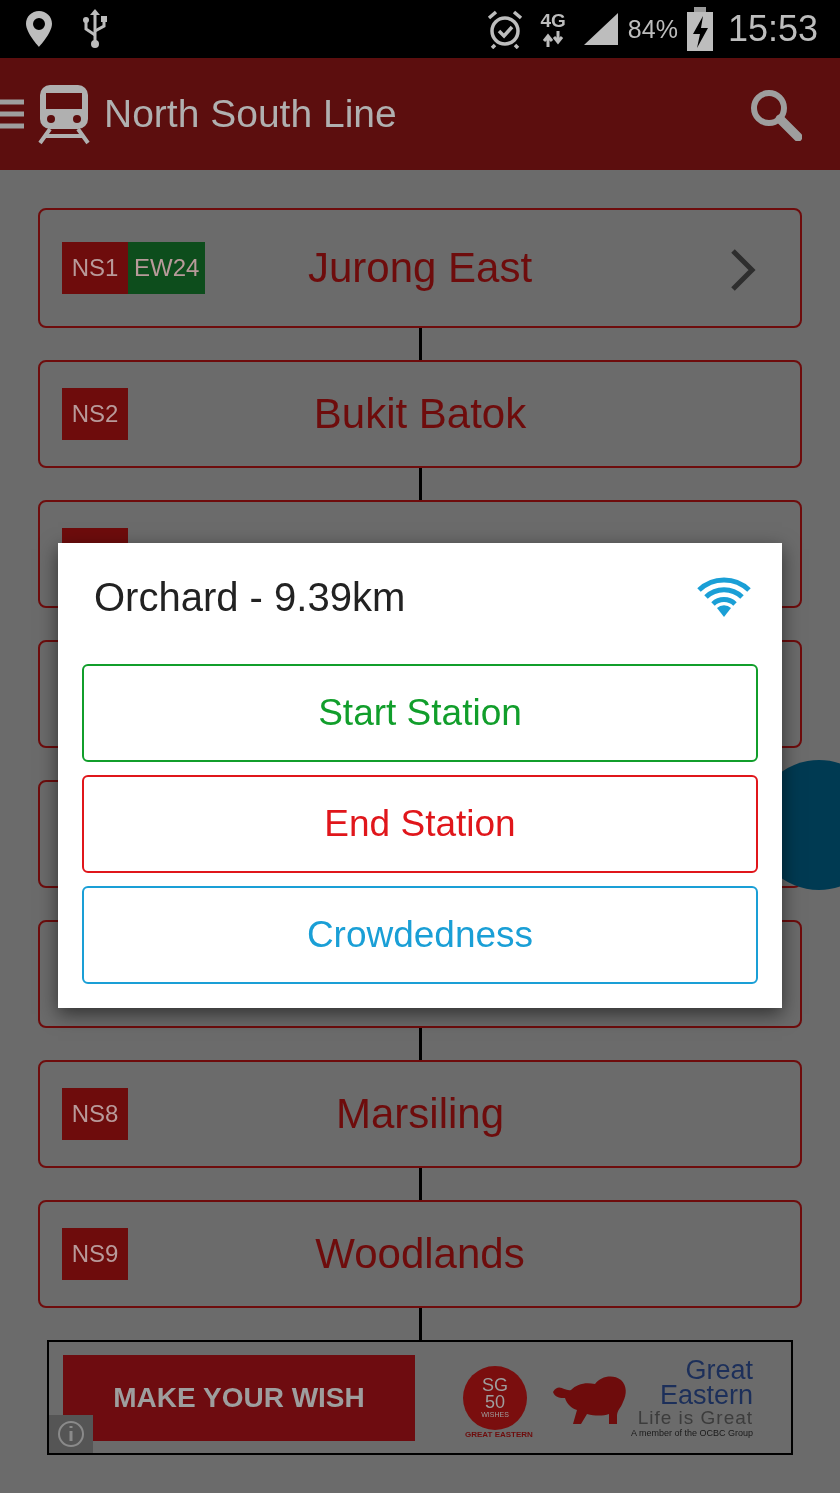 Image resolution: width=840 pixels, height=1493 pixels. Describe the element at coordinates (95, 414) in the screenshot. I see `line-code-badge: NS2` at that location.